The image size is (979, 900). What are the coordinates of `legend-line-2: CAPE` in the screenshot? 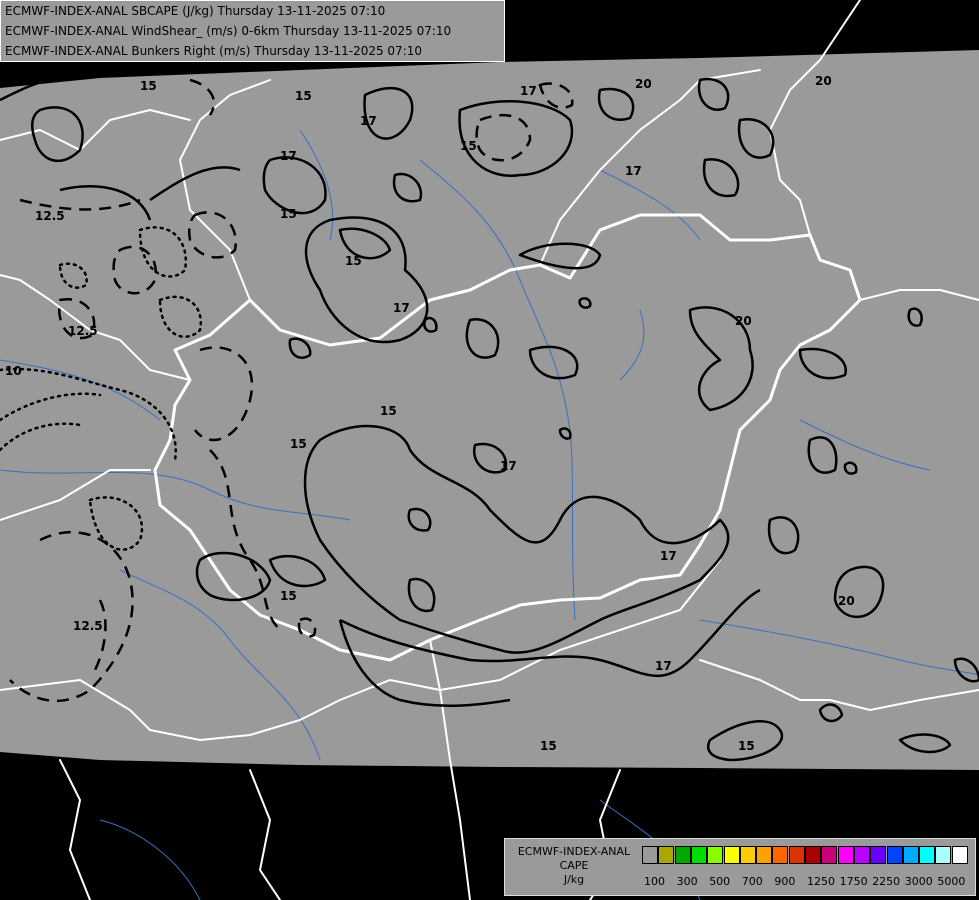 It's located at (574, 865).